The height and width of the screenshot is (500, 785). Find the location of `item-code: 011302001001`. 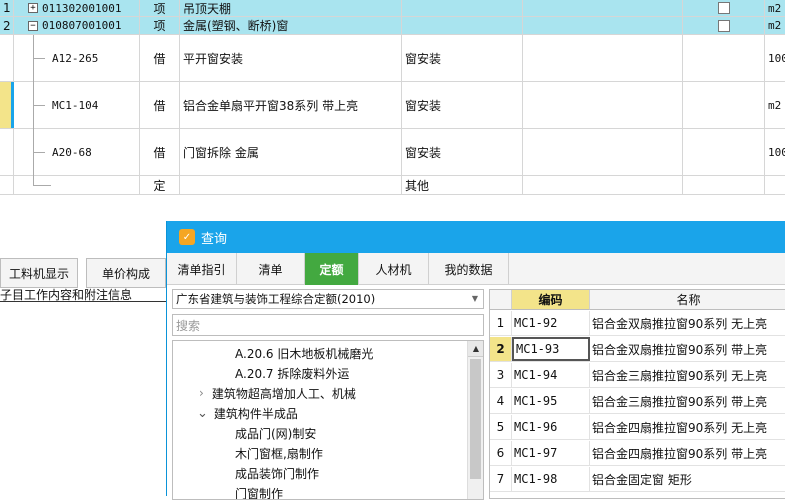

item-code: 011302001001 is located at coordinates (82, 8).